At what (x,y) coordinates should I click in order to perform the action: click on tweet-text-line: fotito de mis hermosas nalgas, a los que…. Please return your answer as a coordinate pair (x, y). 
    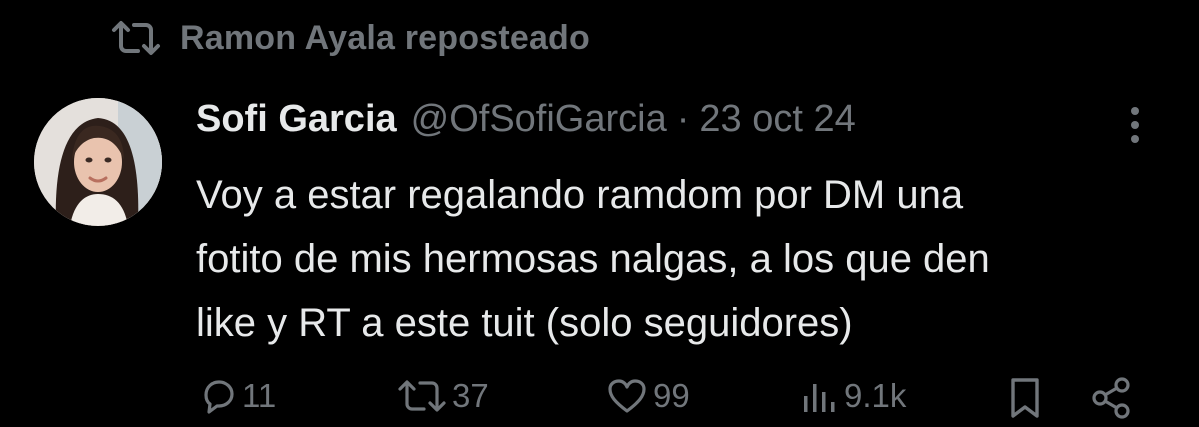
    Looking at the image, I should click on (593, 259).